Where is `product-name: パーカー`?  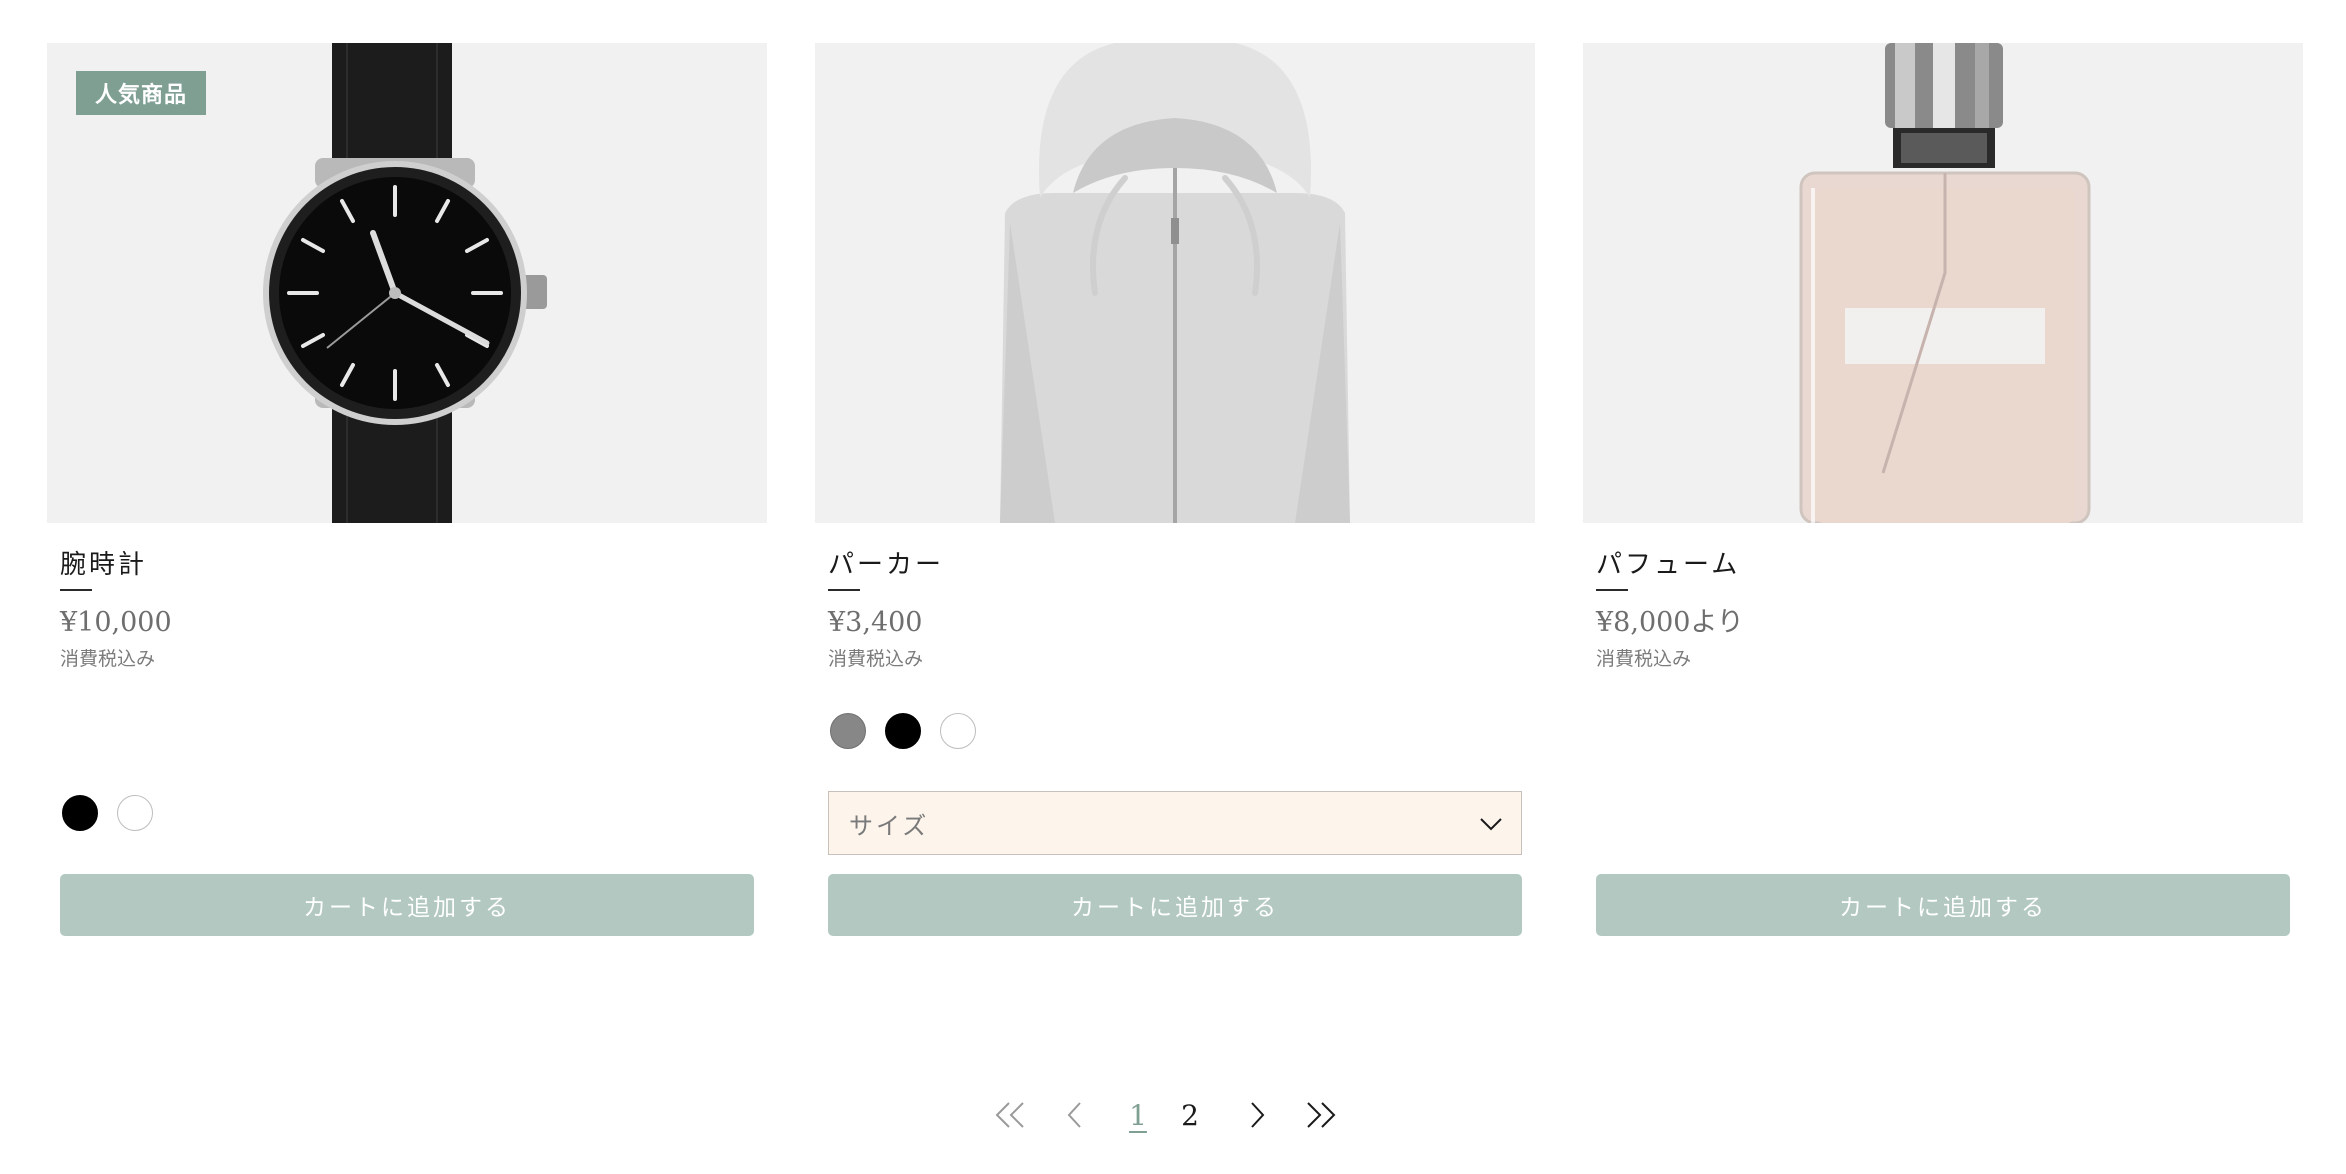 product-name: パーカー is located at coordinates (1175, 565).